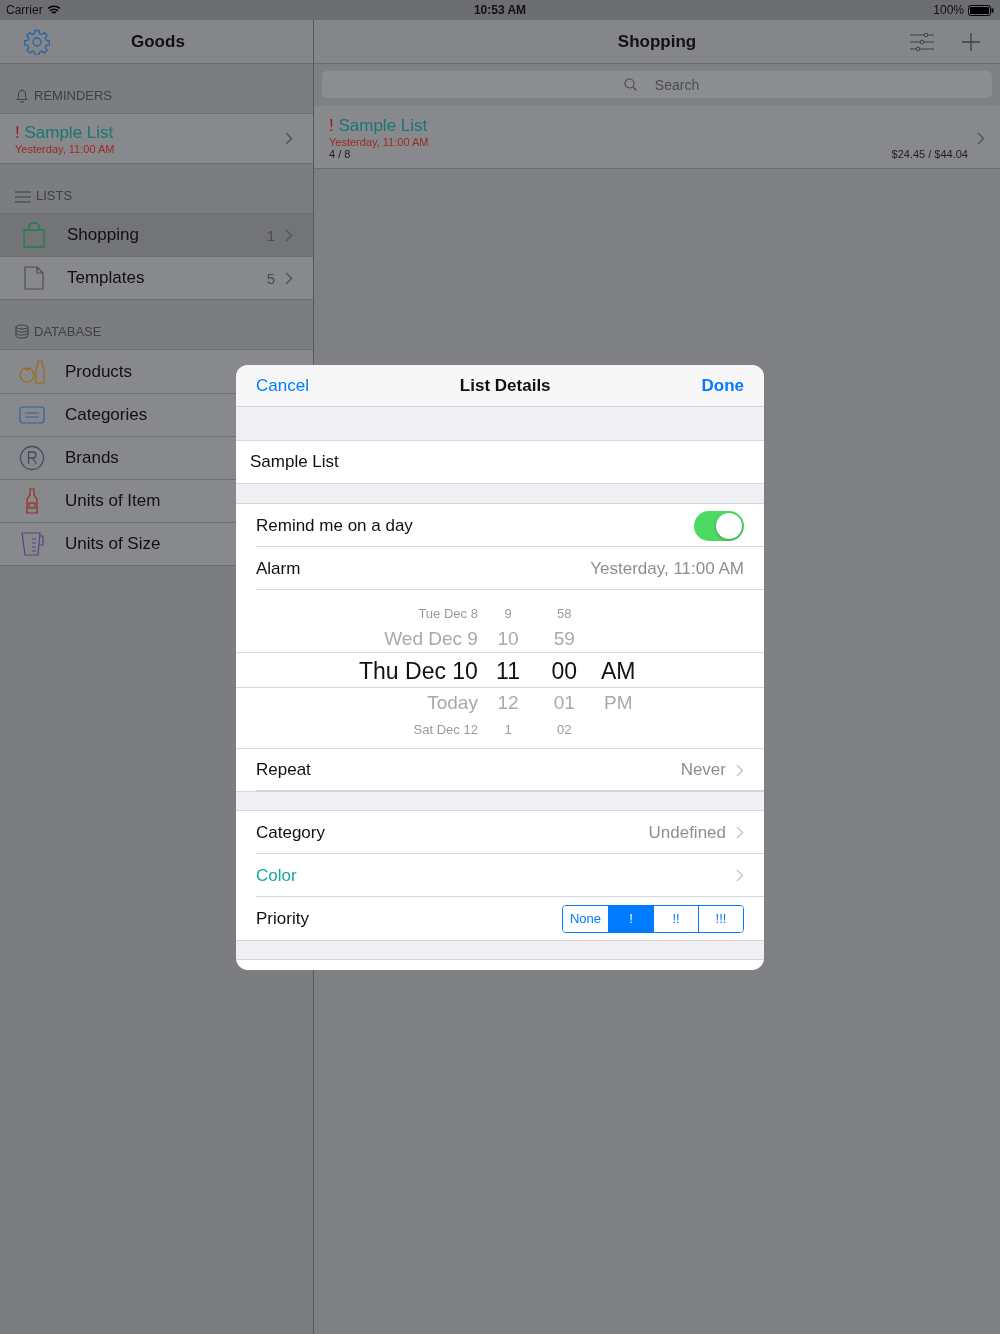 The image size is (1000, 1334). Describe the element at coordinates (32, 458) in the screenshot. I see `registered-icon` at that location.